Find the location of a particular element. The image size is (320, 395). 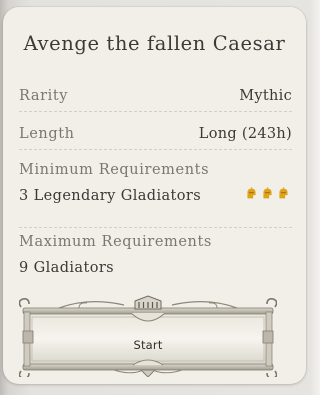

minimum-requirements-value: 3 Legendary Gladiators is located at coordinates (110, 196).